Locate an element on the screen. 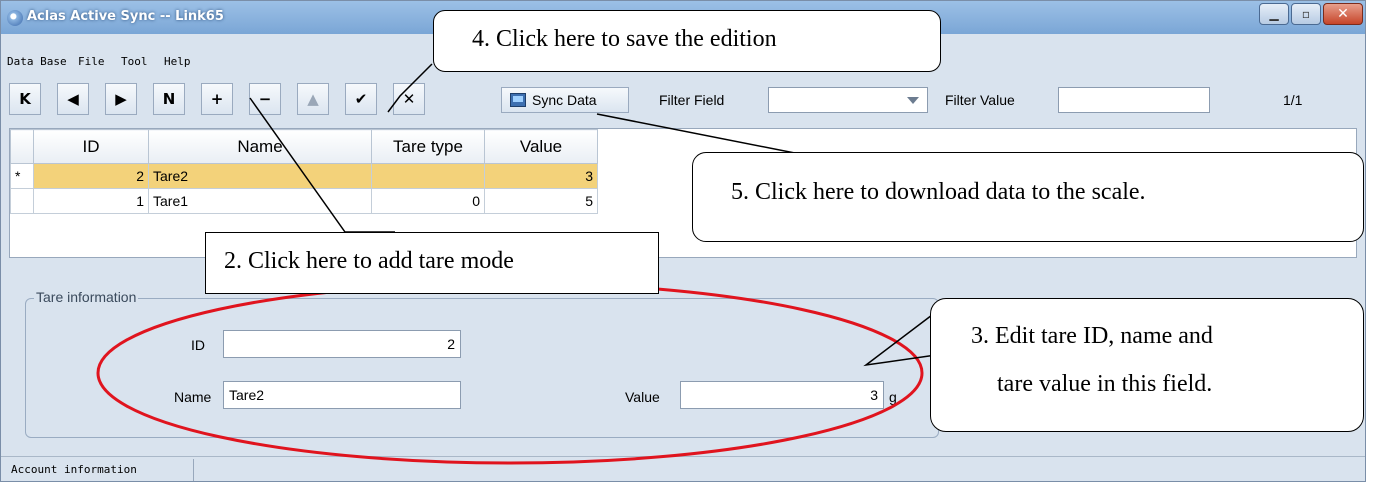 This screenshot has height=482, width=1379. callout-edit-text-2: tare value in this field. is located at coordinates (1105, 384).